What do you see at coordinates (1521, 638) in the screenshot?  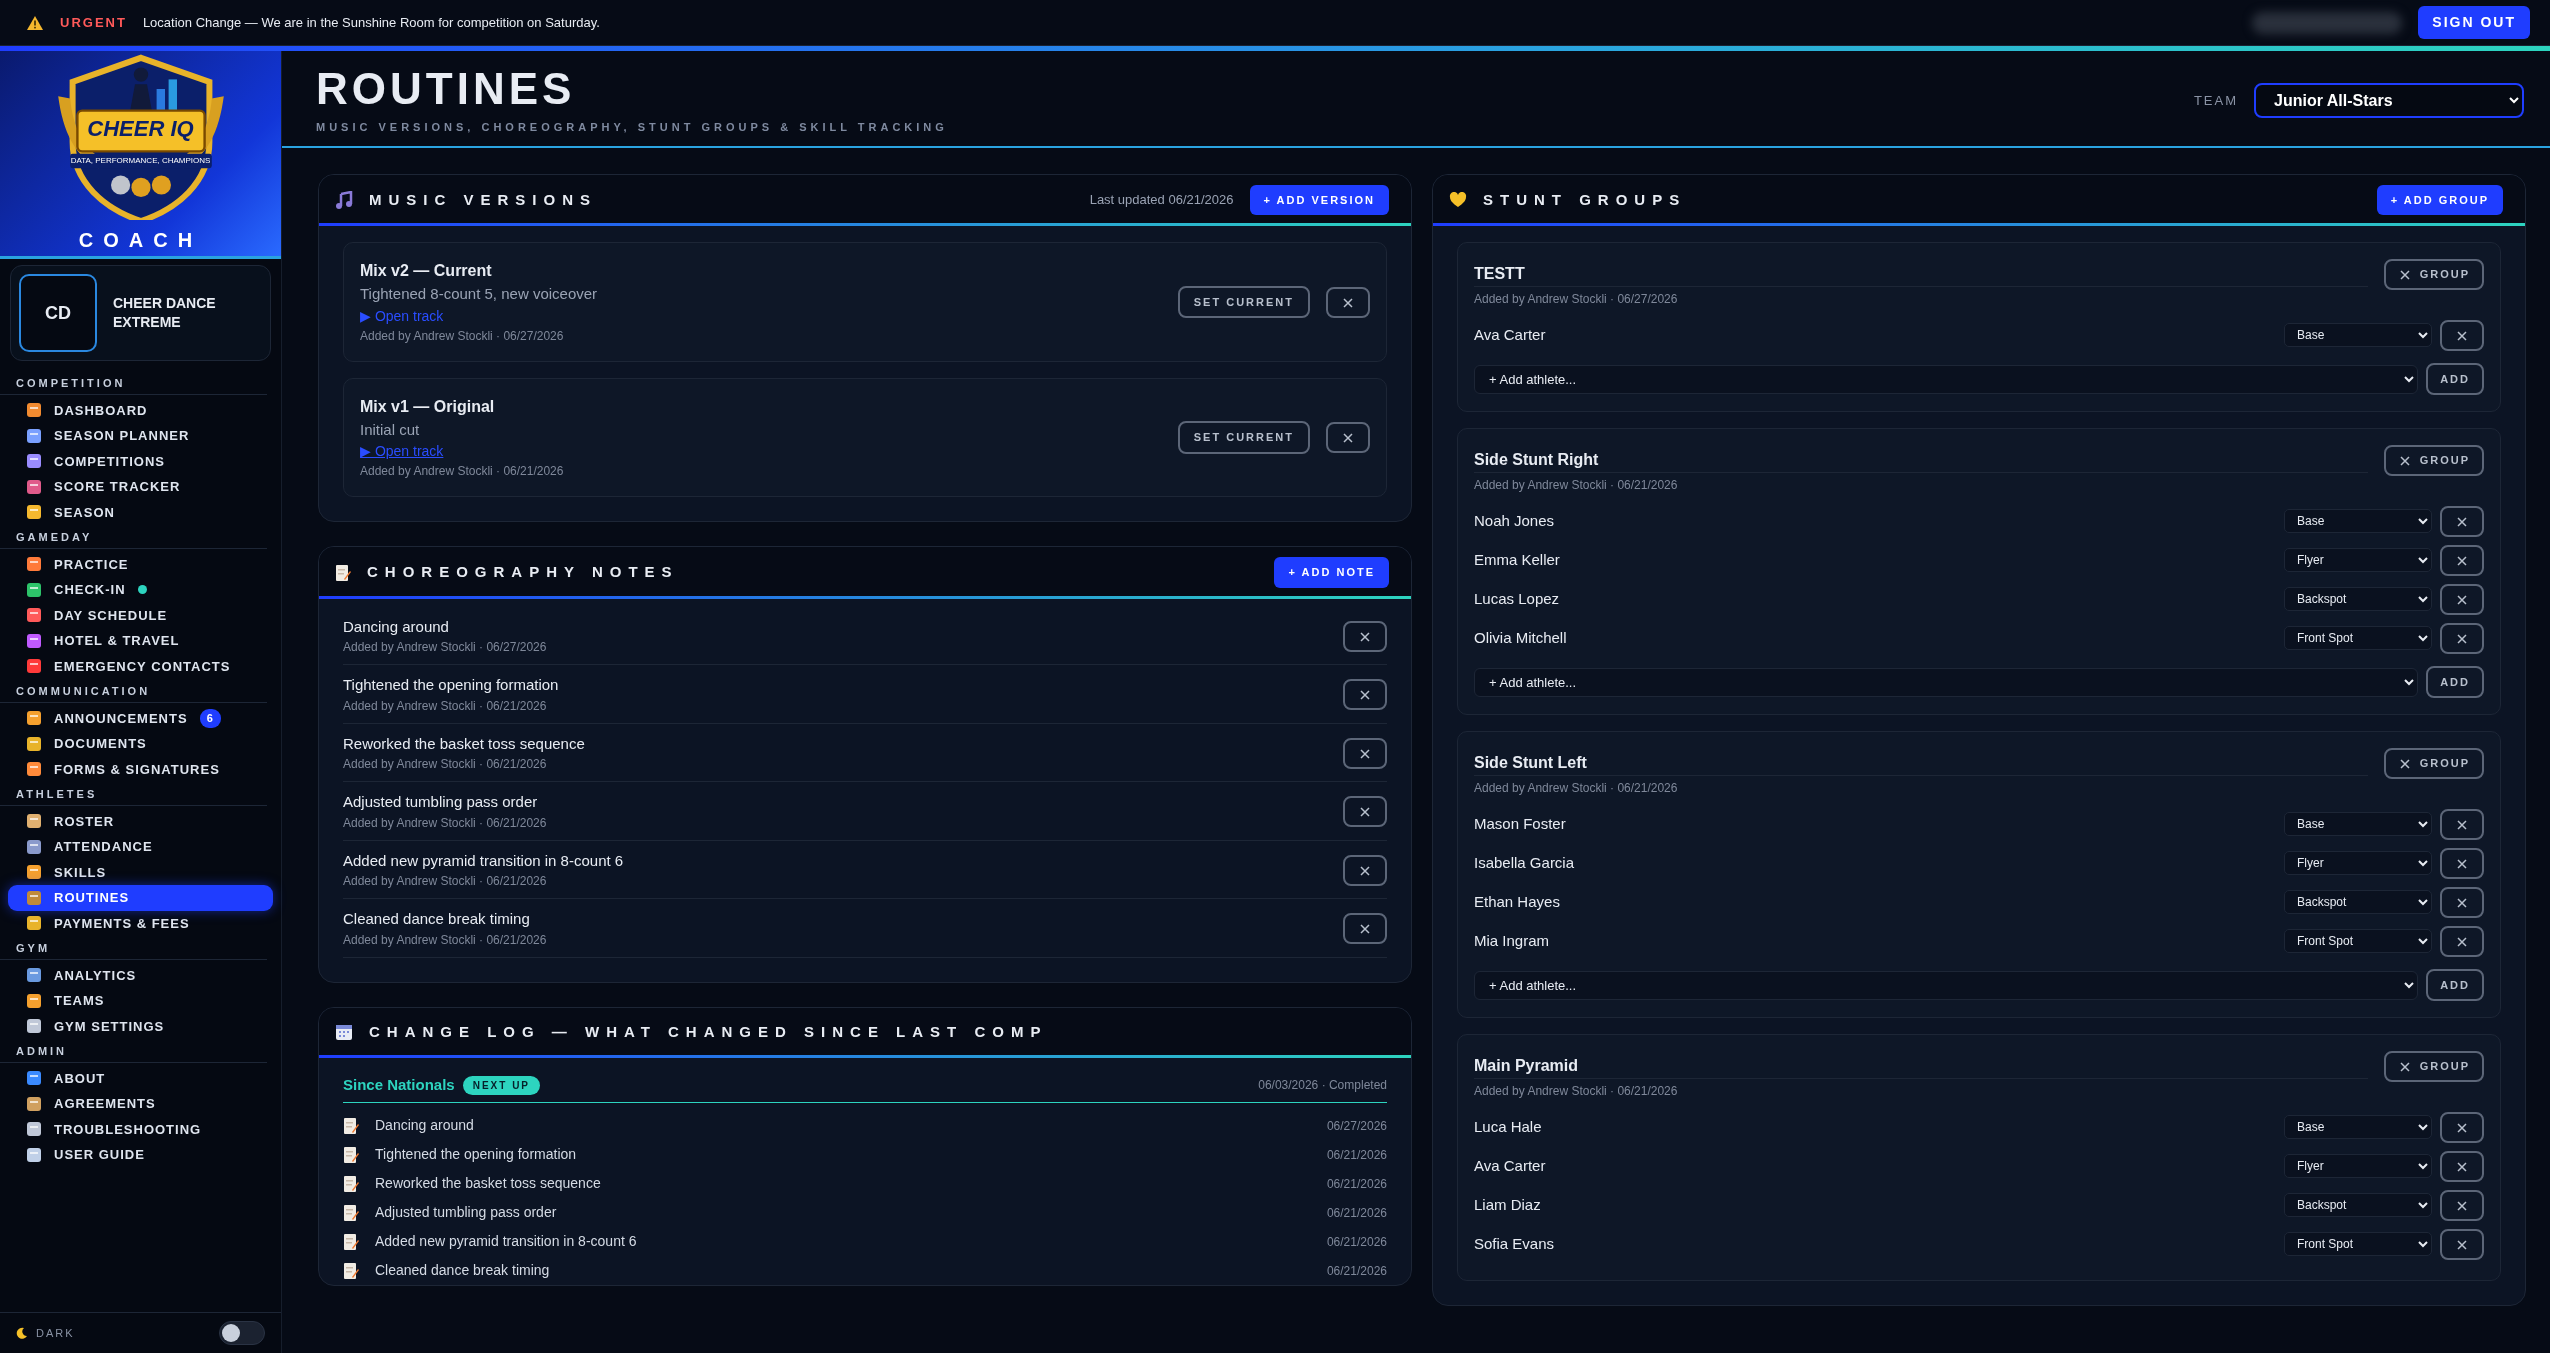 I see `athlete-name: Olivia Mitchell` at bounding box center [1521, 638].